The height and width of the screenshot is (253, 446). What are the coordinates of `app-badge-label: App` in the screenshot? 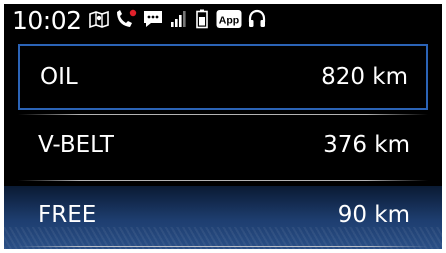 It's located at (228, 21).